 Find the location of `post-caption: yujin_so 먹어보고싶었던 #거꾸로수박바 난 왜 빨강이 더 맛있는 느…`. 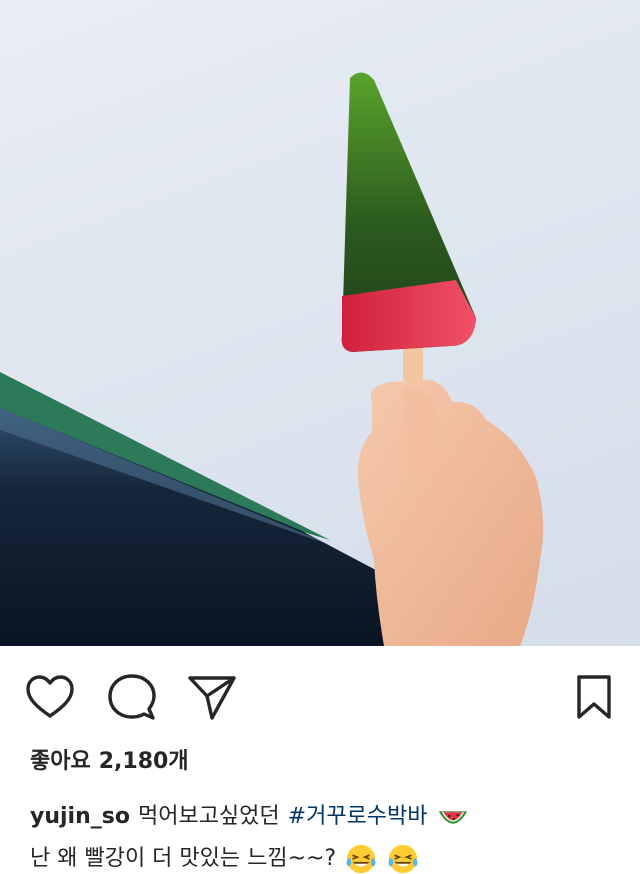

post-caption: yujin_so 먹어보고싶었던 #거꾸로수박바 난 왜 빨강이 더 맛있는 느… is located at coordinates (325, 835).